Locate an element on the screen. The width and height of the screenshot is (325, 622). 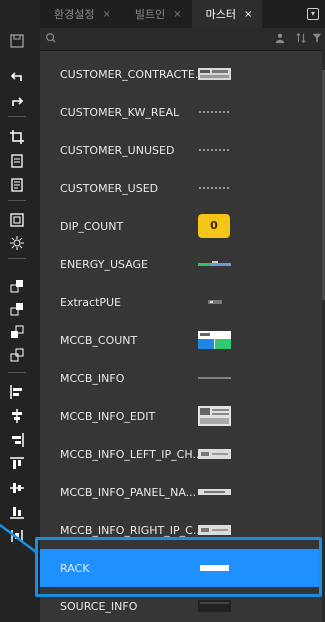
align-right-icon is located at coordinates (17, 440).